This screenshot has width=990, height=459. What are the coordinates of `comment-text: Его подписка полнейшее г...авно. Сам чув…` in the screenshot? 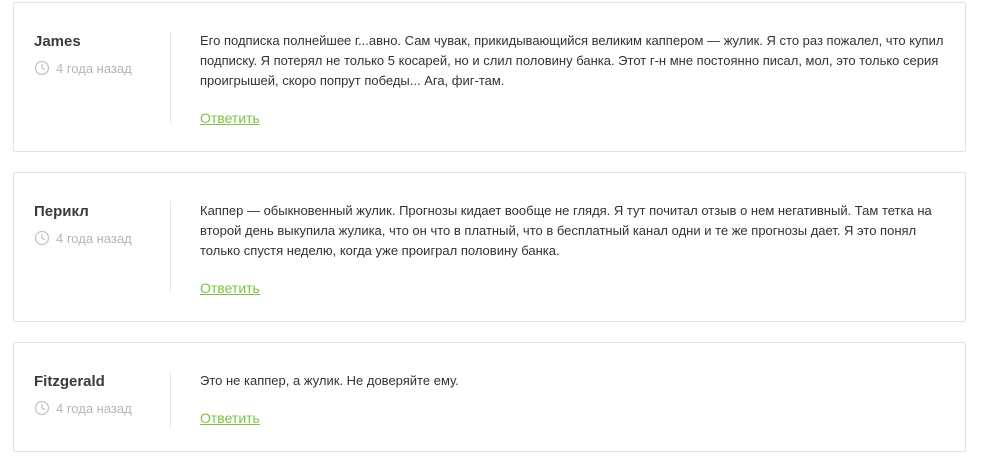 It's located at (572, 60).